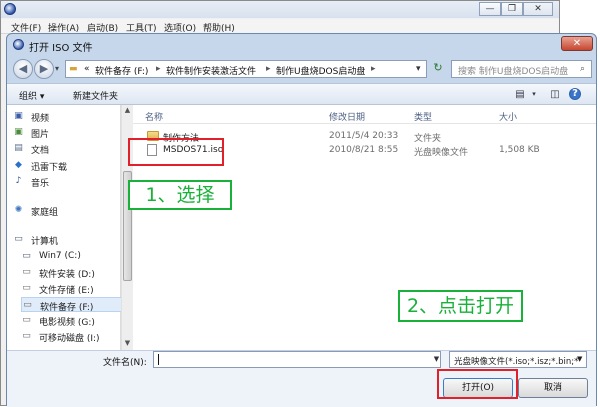 The image size is (600, 407). Describe the element at coordinates (40, 135) in the screenshot. I see `sidebar-item-label: 图片` at that location.